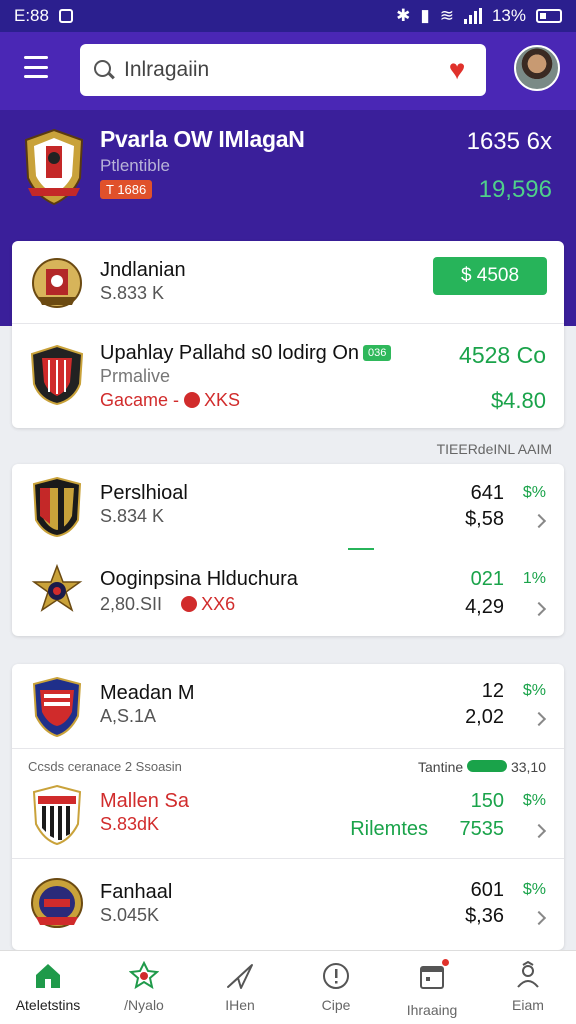  Describe the element at coordinates (492, 691) in the screenshot. I see `item-count: 12` at that location.